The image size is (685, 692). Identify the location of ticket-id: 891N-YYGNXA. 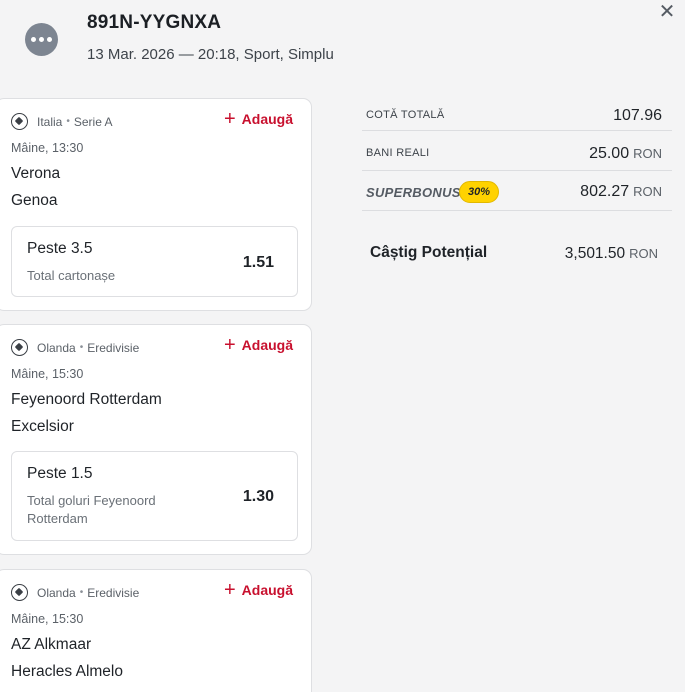
(154, 22).